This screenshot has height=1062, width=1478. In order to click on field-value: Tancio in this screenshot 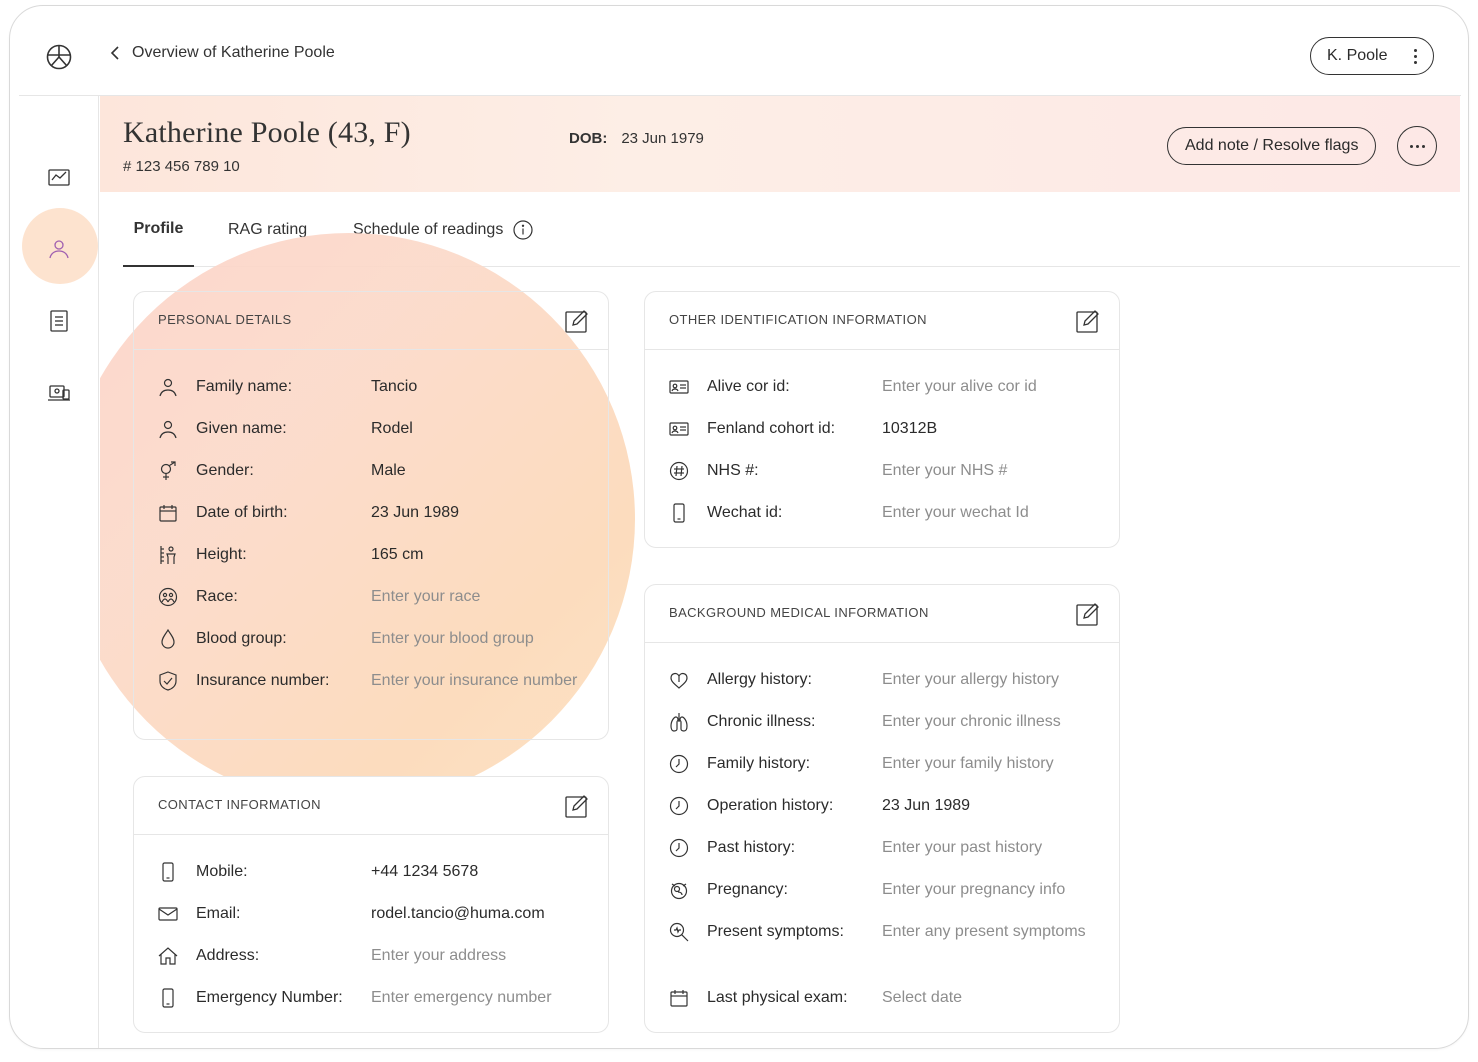, I will do `click(481, 387)`.